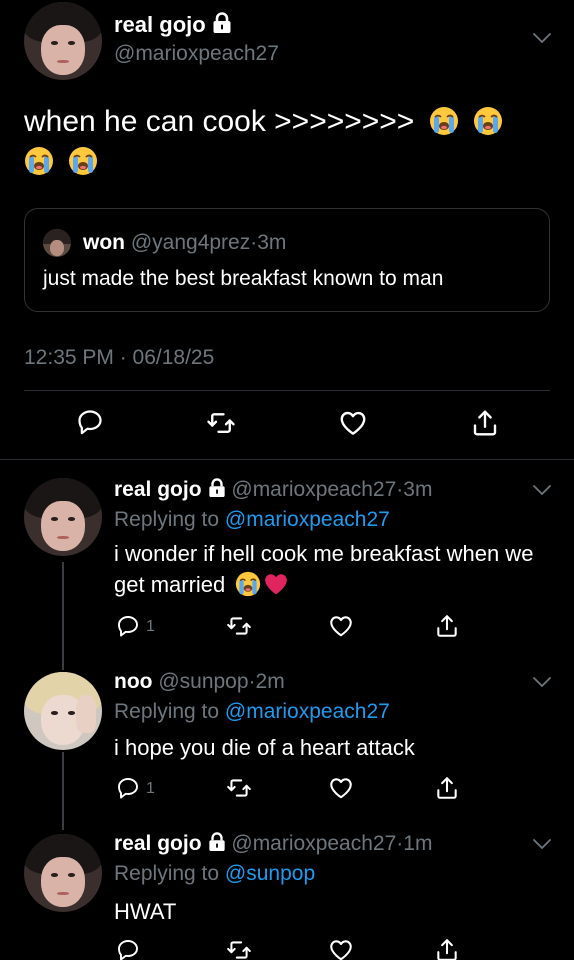 This screenshot has width=574, height=960. What do you see at coordinates (272, 242) in the screenshot?
I see `quote-time: 3m` at bounding box center [272, 242].